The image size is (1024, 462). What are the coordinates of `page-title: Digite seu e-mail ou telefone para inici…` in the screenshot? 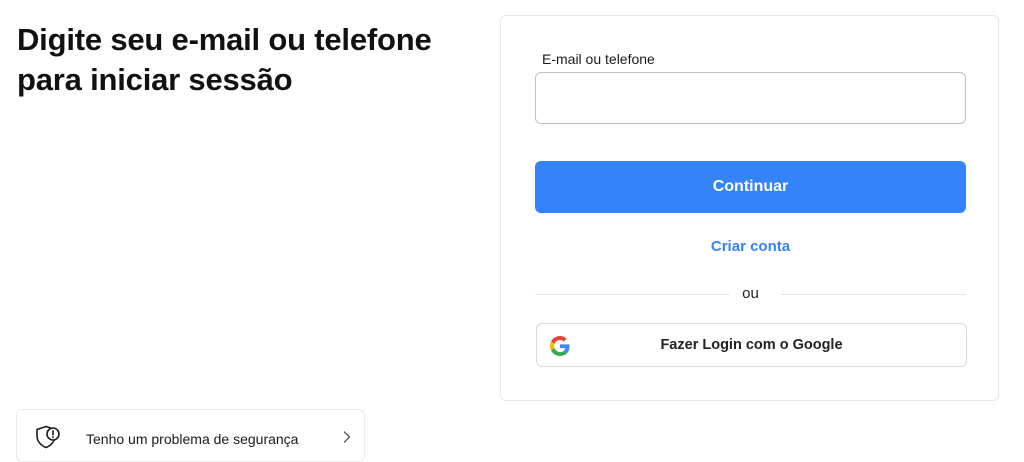 It's located at (247, 60).